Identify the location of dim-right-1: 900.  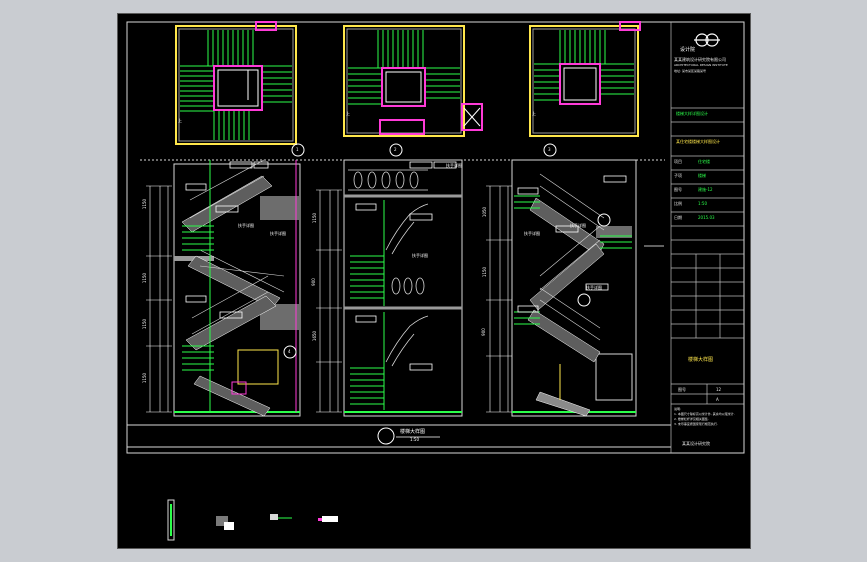
(313, 282).